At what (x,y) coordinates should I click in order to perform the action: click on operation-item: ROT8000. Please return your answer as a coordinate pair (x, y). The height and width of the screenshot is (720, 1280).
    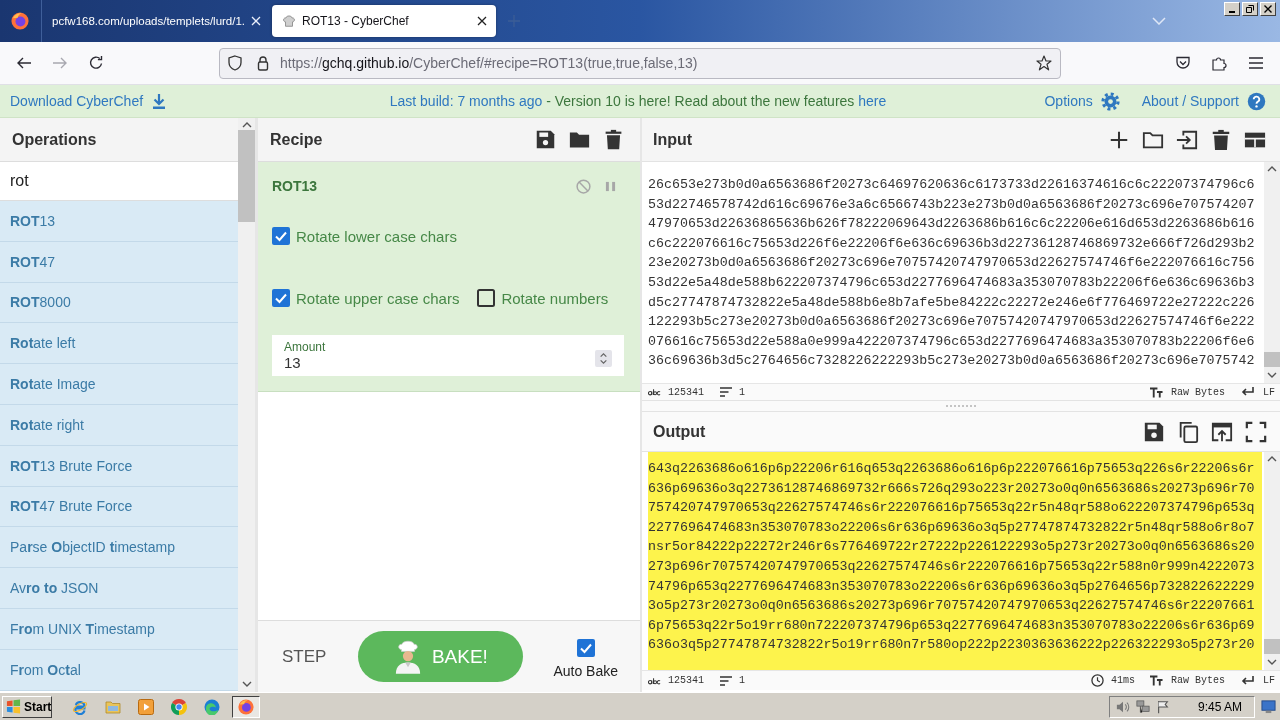
    Looking at the image, I should click on (119, 303).